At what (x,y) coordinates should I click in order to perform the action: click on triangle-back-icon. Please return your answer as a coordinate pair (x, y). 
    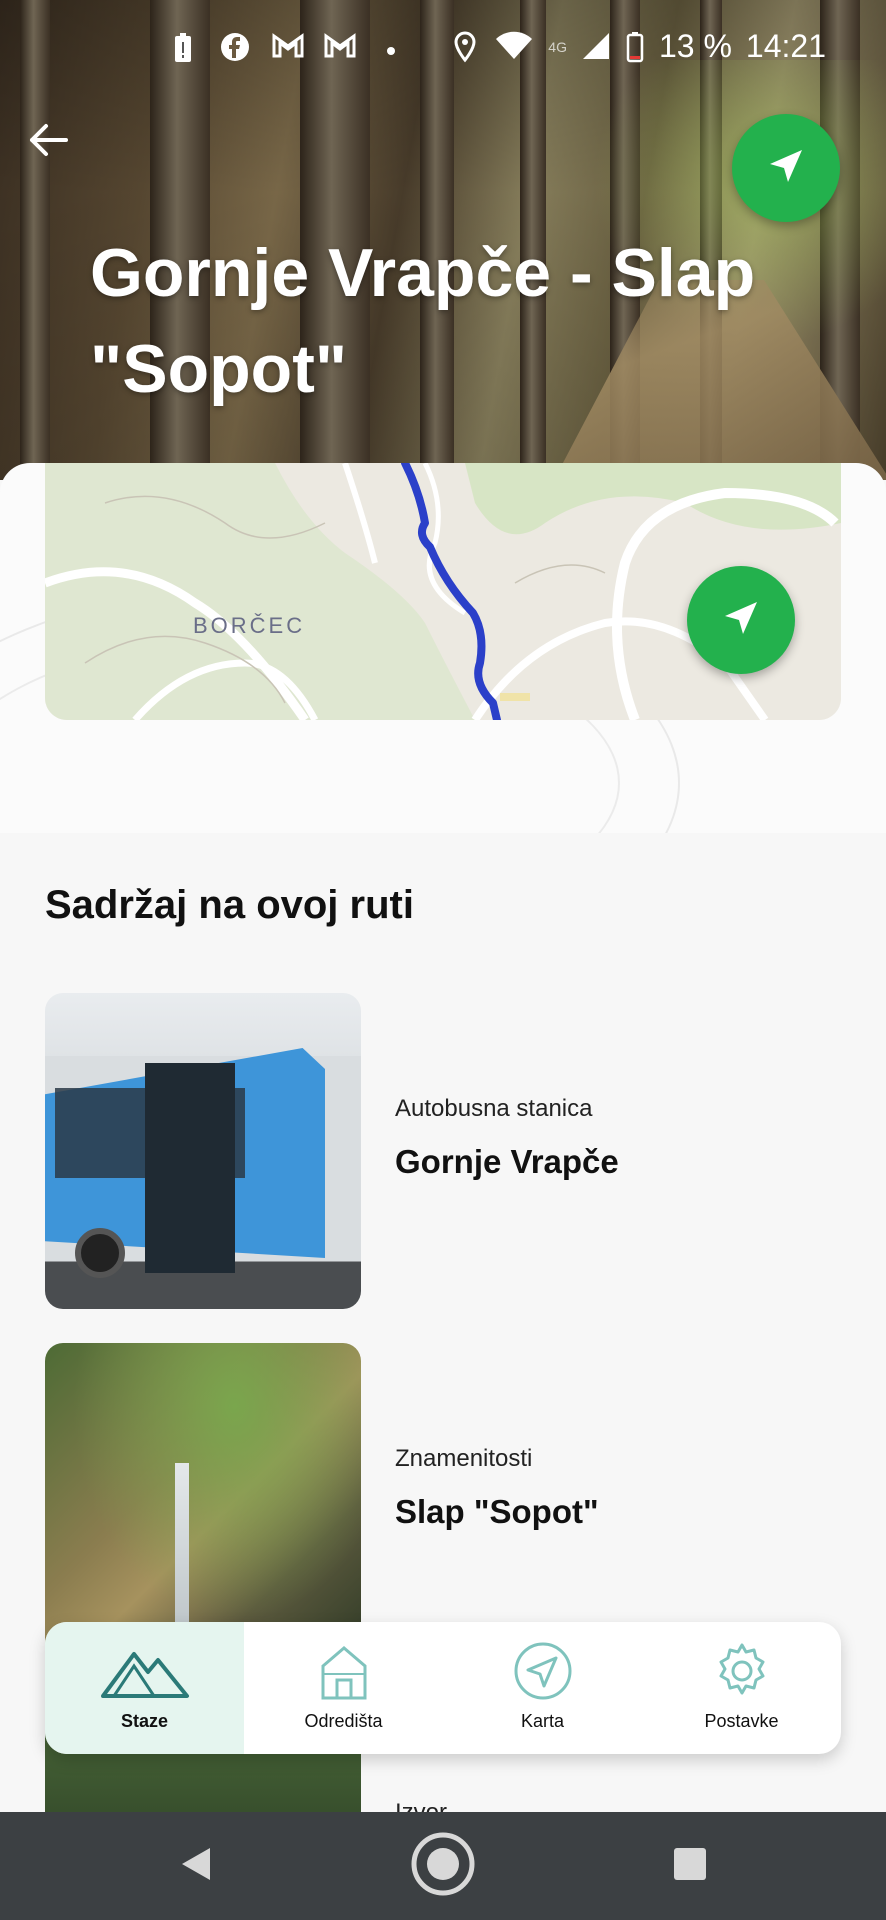
    Looking at the image, I should click on (195, 1866).